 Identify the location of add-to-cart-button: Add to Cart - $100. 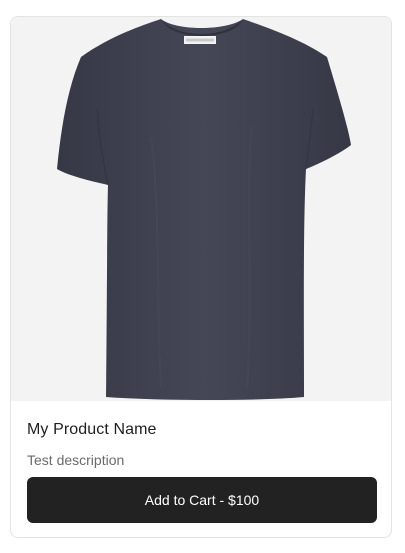
(202, 500).